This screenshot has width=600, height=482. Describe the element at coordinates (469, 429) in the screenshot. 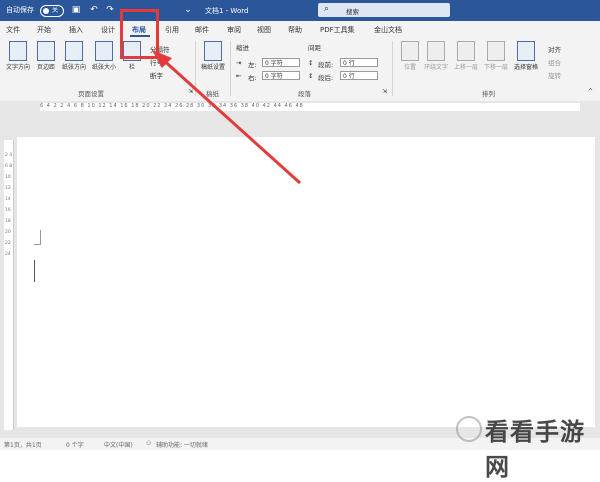

I see `watermark-logo-icon` at that location.